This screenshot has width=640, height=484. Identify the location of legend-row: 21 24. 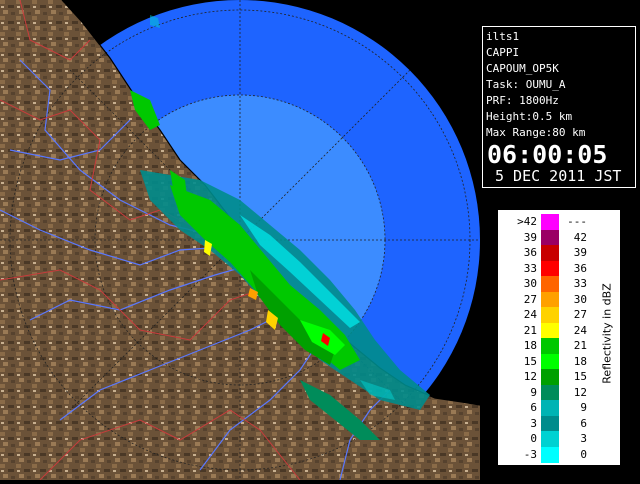
(544, 330).